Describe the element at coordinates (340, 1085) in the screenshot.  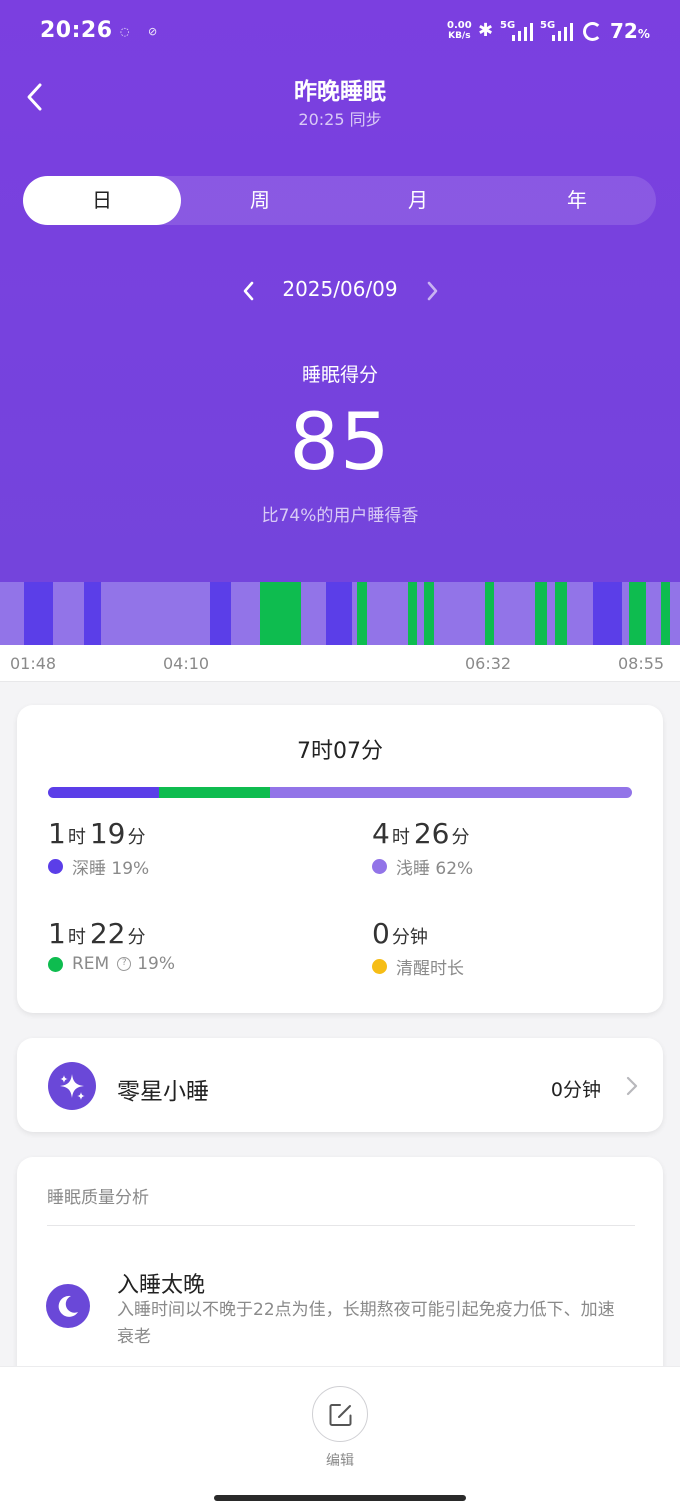
I see `nap-row: 零星小睡 0分钟` at that location.